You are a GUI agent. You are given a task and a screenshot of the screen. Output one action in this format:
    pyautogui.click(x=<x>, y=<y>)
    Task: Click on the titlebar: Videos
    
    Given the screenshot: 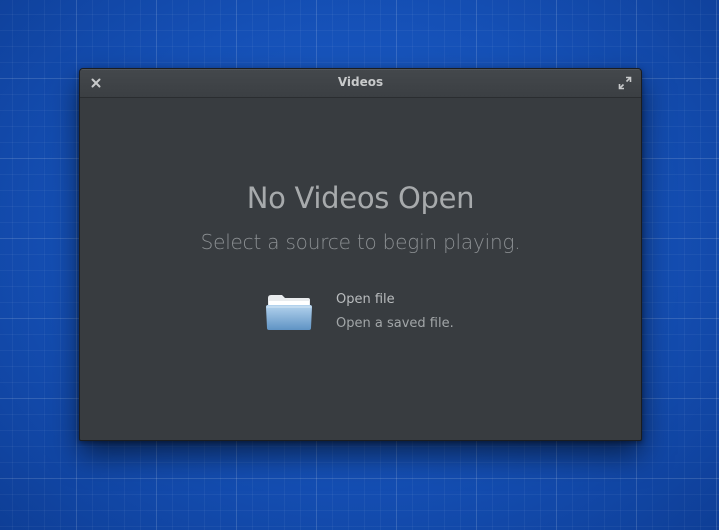 What is the action you would take?
    pyautogui.click(x=360, y=83)
    